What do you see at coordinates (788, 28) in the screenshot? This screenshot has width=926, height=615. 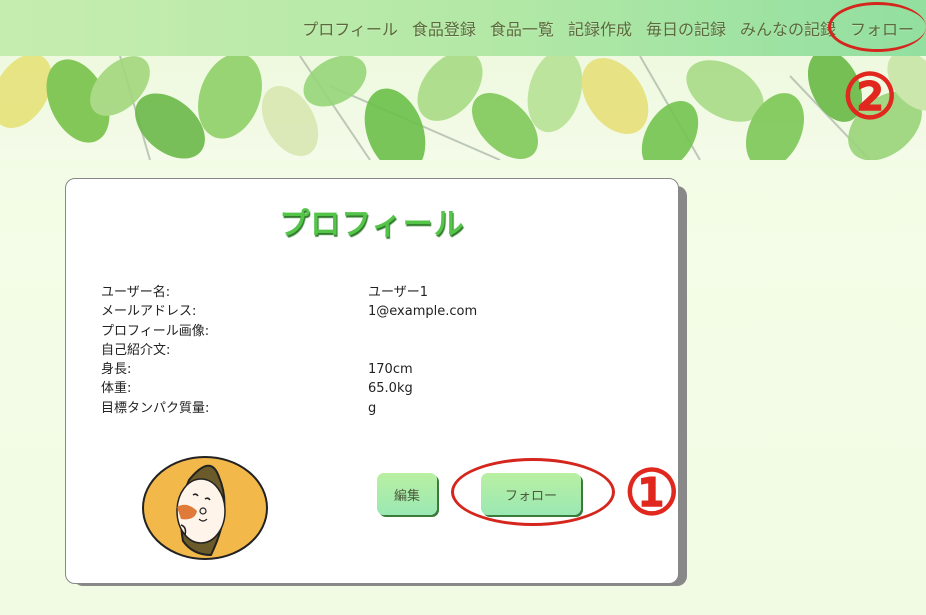 I see `nav-item-everyone-records: みんなの記録` at bounding box center [788, 28].